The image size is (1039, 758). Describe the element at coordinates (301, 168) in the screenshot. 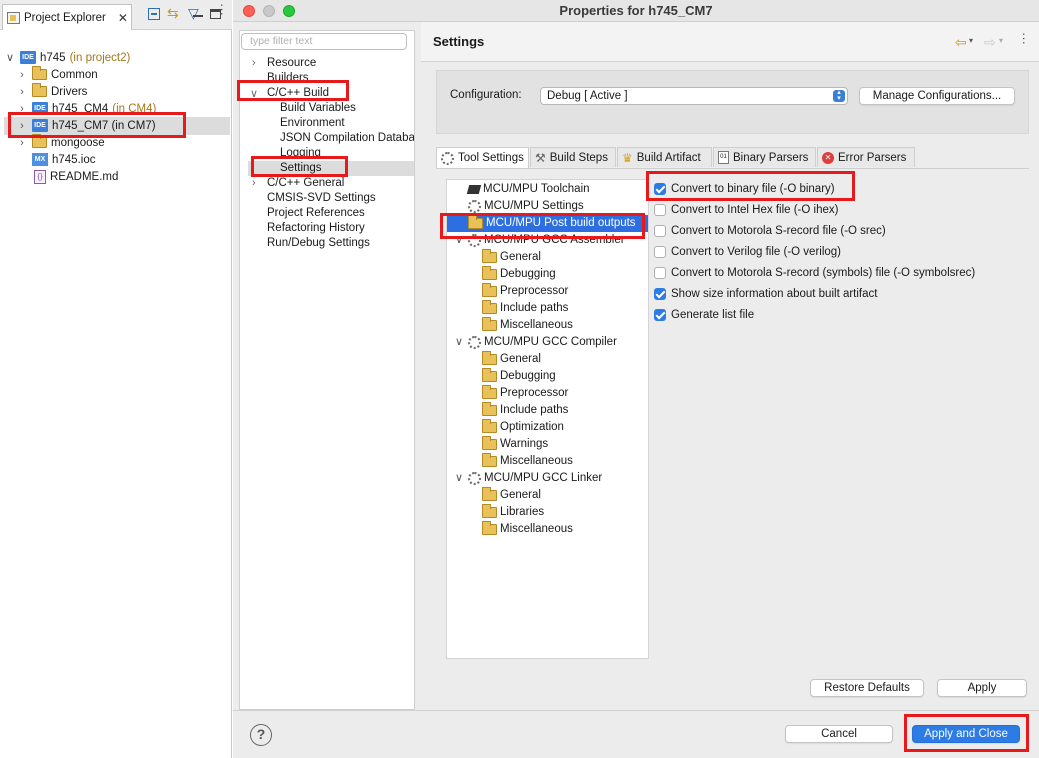

I see `nav-settings: Settings` at that location.